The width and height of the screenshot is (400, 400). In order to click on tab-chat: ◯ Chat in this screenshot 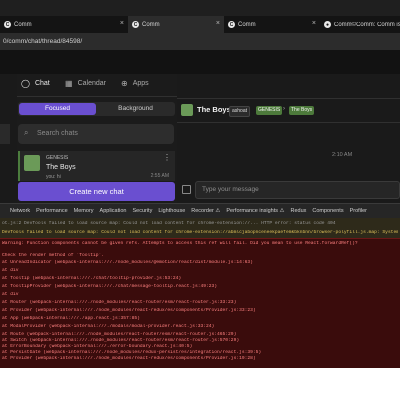, I will do `click(35, 83)`.